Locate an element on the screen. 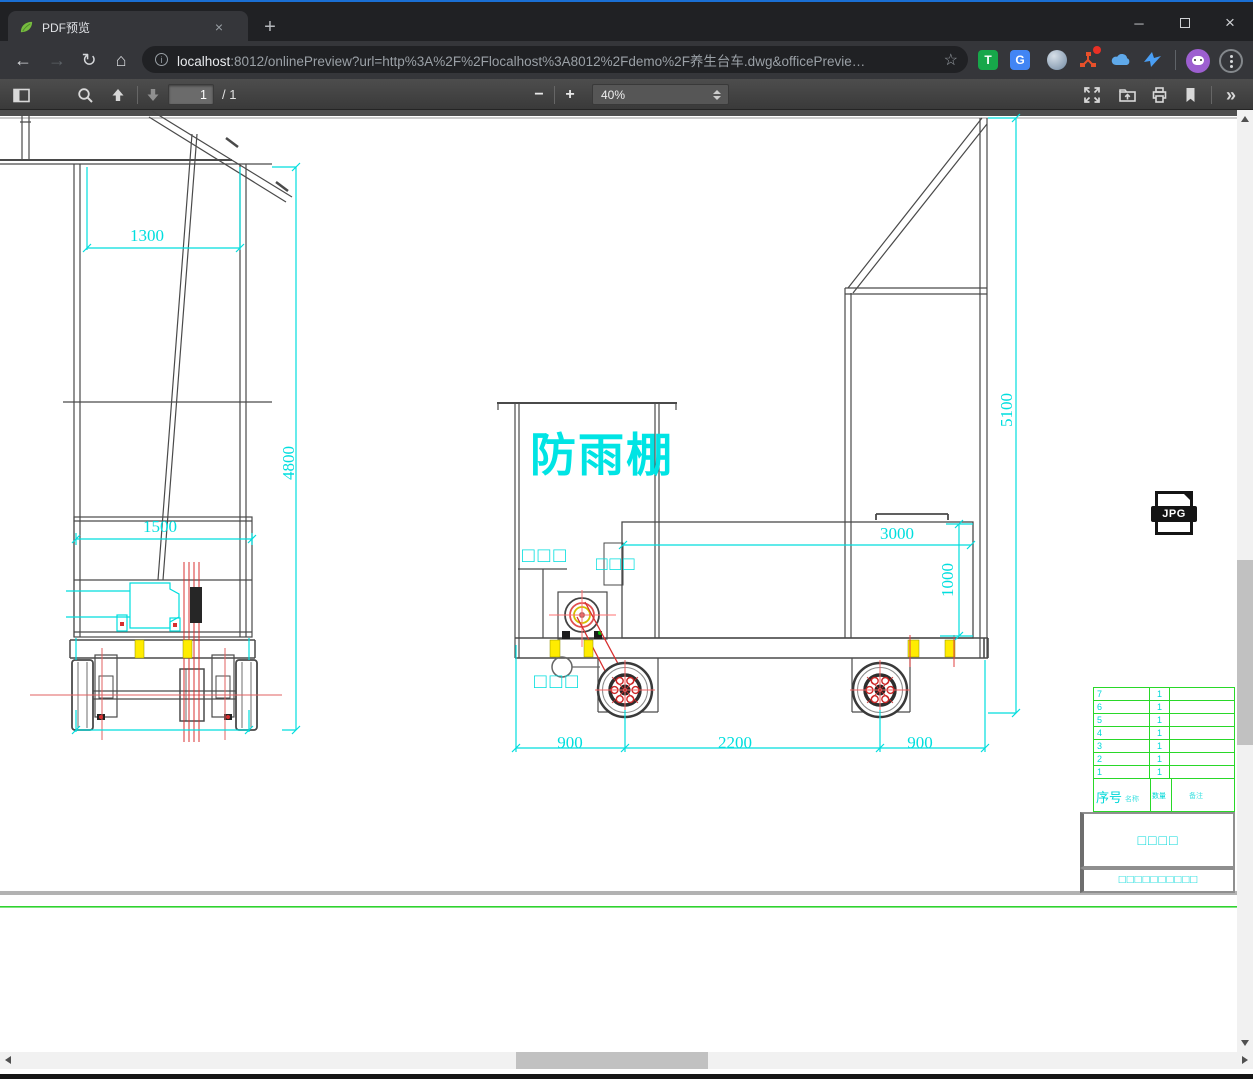 The width and height of the screenshot is (1253, 1079). glyph-row-3: □□□ is located at coordinates (558, 681).